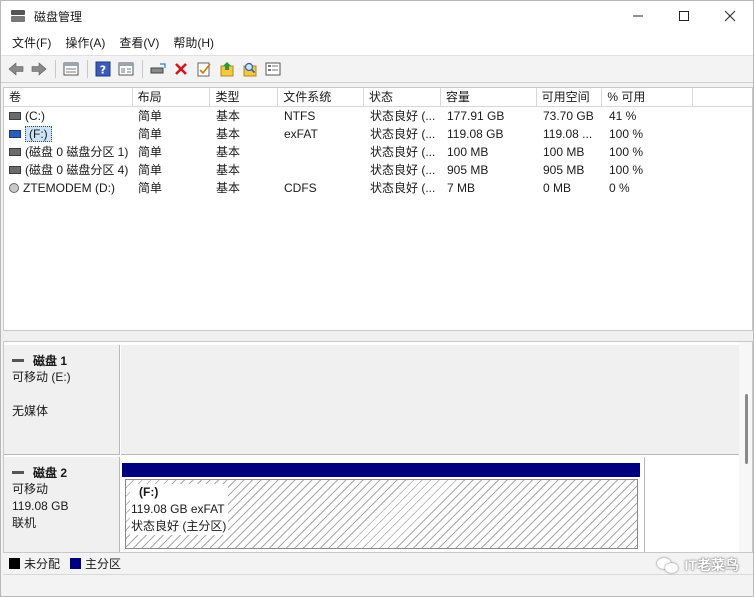  Describe the element at coordinates (377, 336) in the screenshot. I see `pane-splitter` at that location.